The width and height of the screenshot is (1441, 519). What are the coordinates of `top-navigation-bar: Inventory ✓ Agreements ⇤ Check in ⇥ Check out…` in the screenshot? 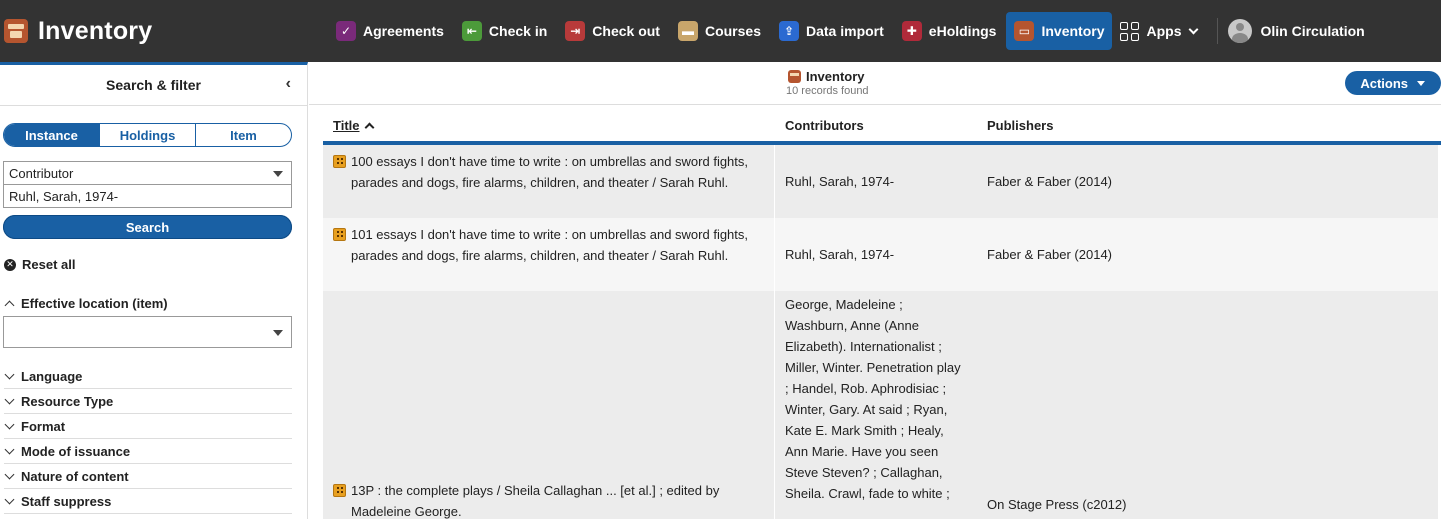 It's located at (720, 31).